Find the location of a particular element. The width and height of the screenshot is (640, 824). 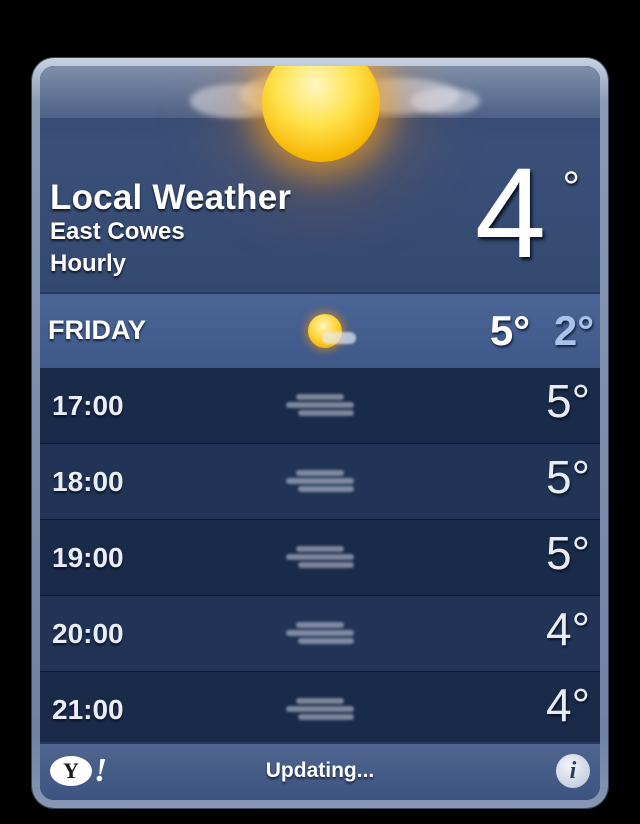

hour-row: 21:00 4° is located at coordinates (320, 710).